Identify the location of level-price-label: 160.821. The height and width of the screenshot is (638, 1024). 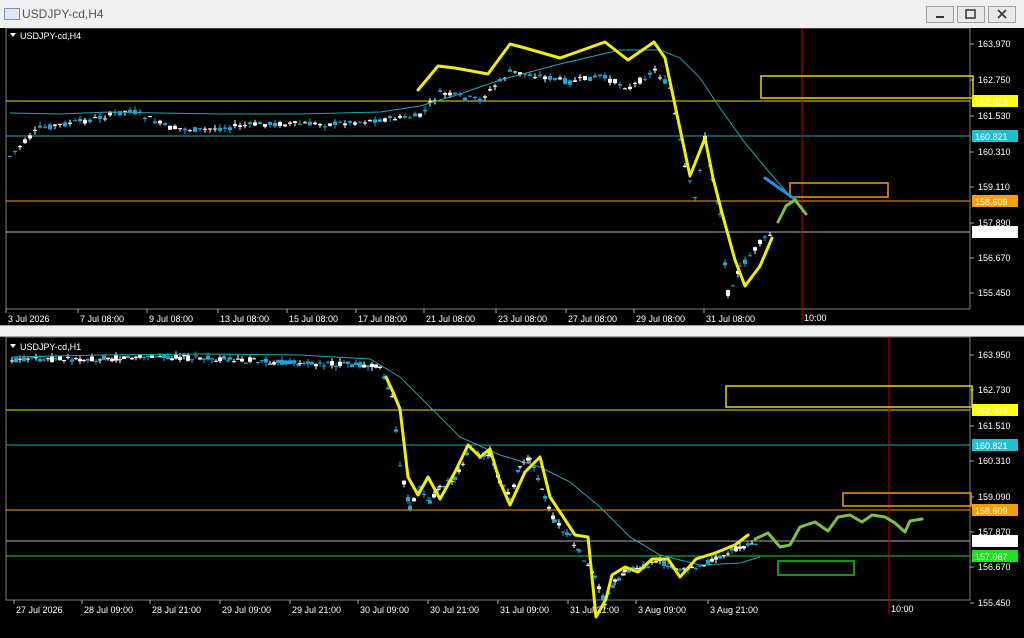
(991, 137).